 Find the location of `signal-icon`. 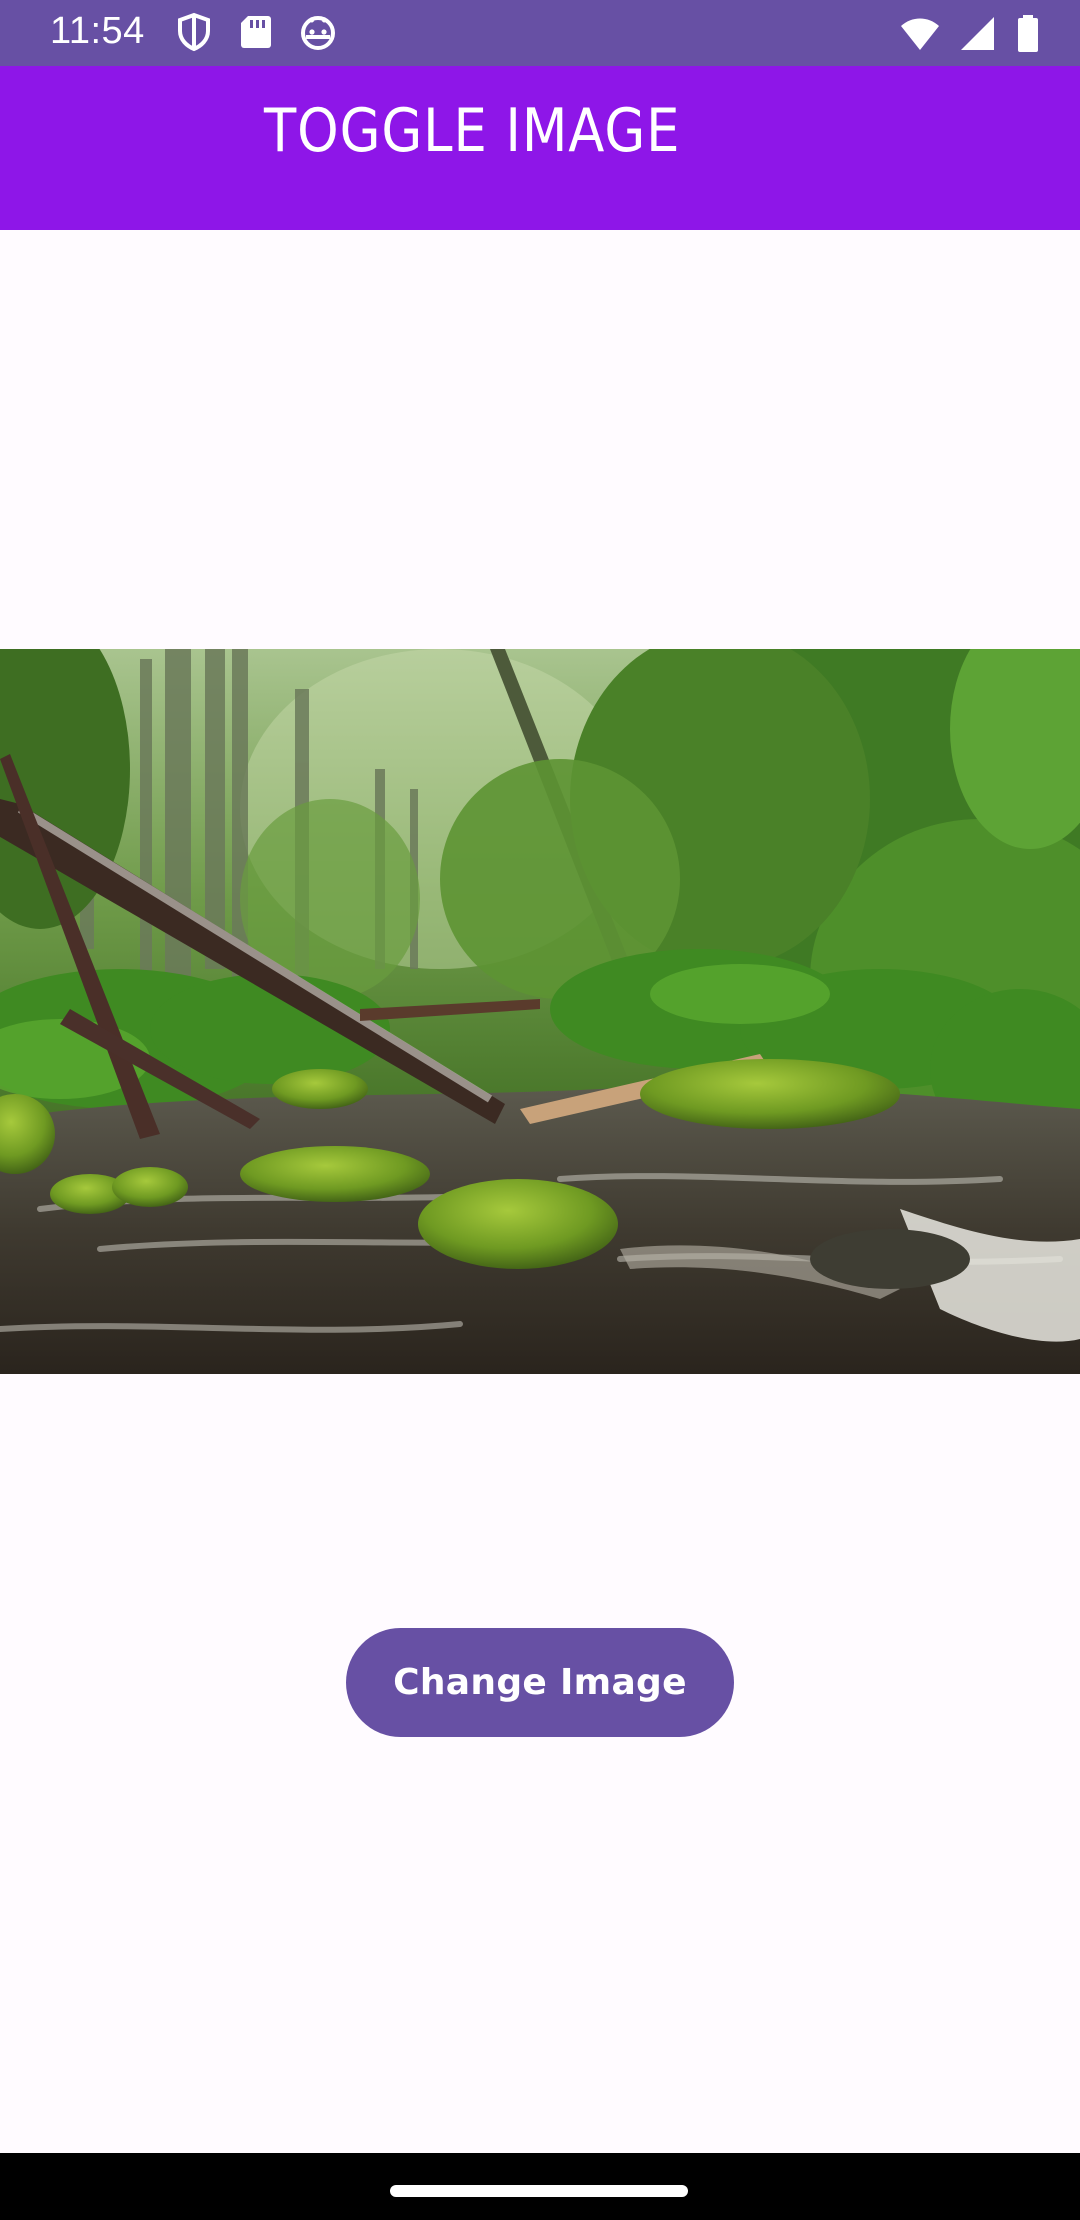

signal-icon is located at coordinates (978, 34).